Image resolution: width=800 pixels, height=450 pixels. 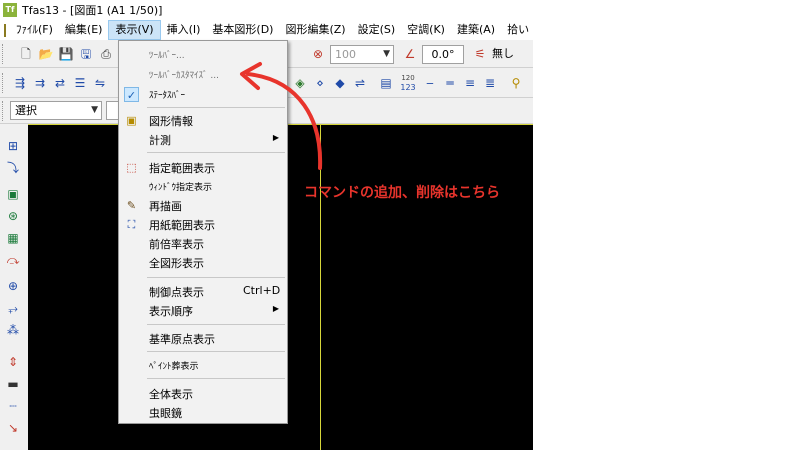 I want to click on menu-item-label: 用紙範囲表示, so click(x=182, y=225).